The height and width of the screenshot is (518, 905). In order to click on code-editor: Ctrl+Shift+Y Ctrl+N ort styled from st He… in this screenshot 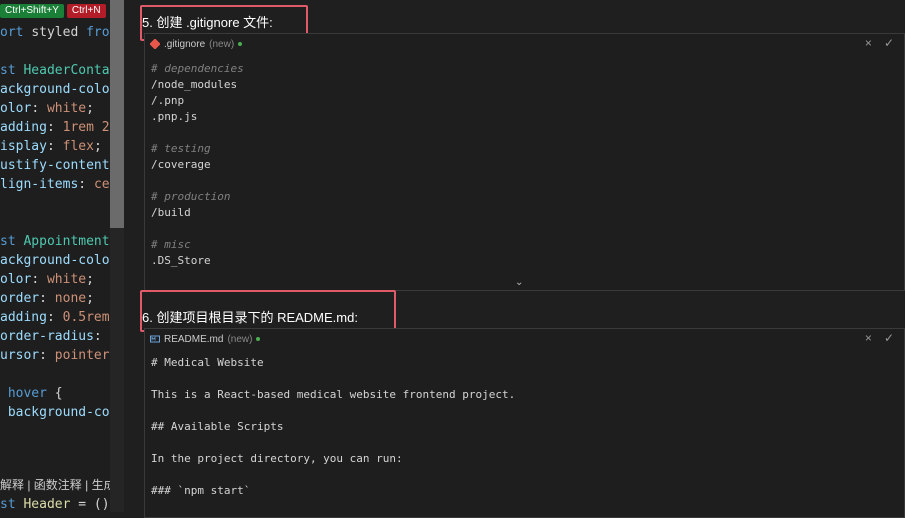, I will do `click(55, 256)`.